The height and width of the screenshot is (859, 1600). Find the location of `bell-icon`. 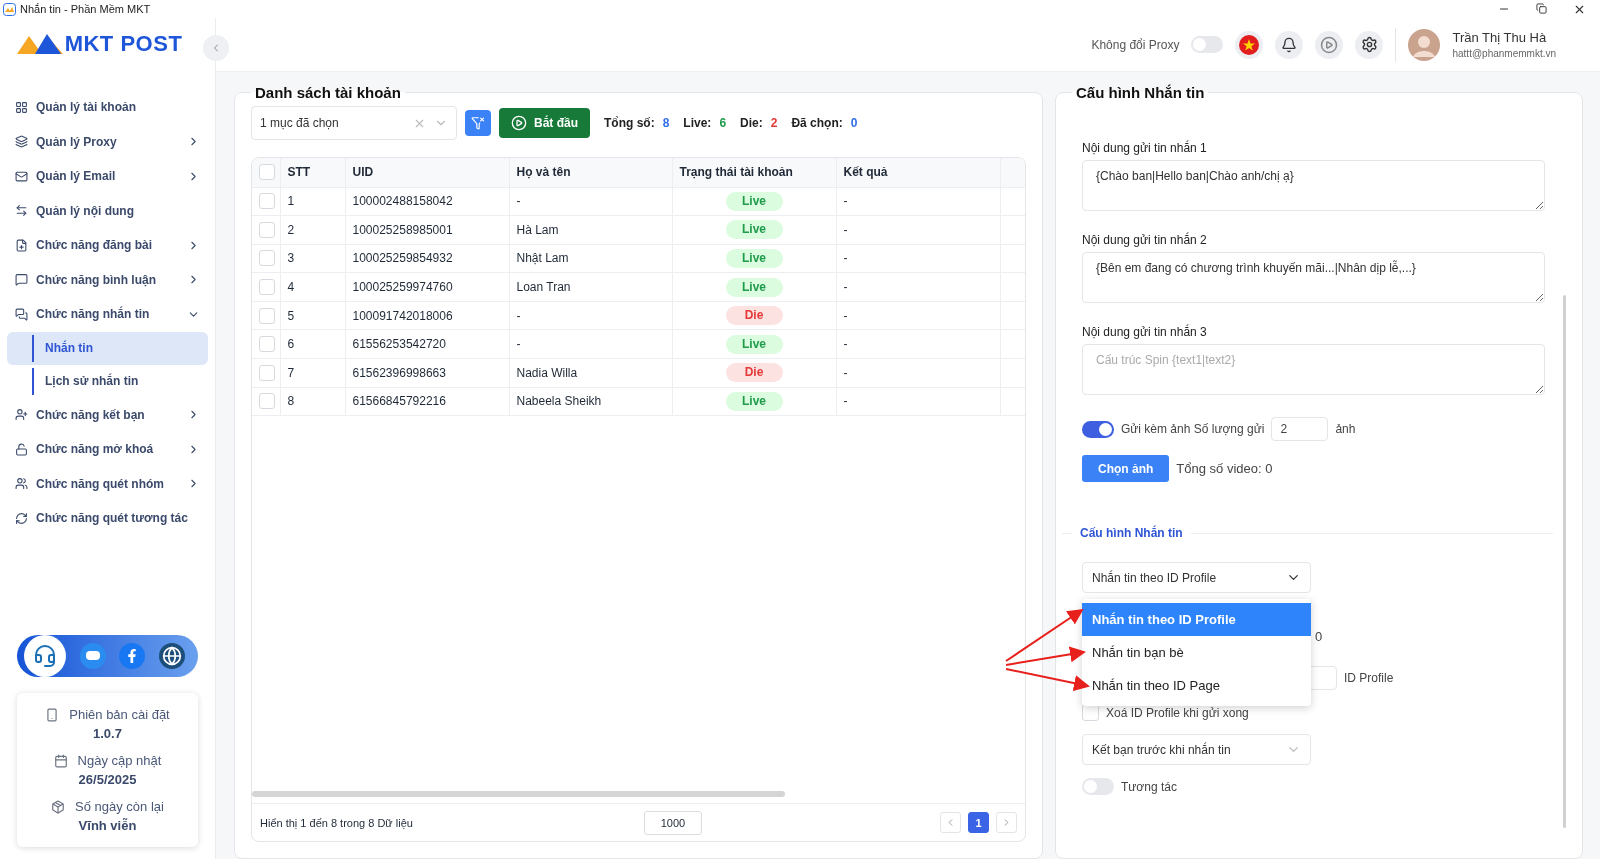

bell-icon is located at coordinates (1289, 44).